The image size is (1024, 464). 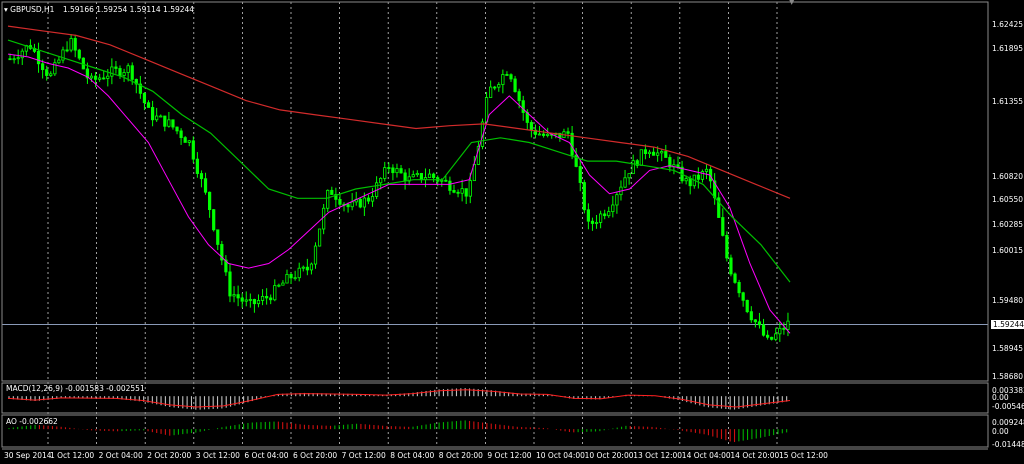 What do you see at coordinates (1008, 406) in the screenshot?
I see `macd-level-label: -0.005461` at bounding box center [1008, 406].